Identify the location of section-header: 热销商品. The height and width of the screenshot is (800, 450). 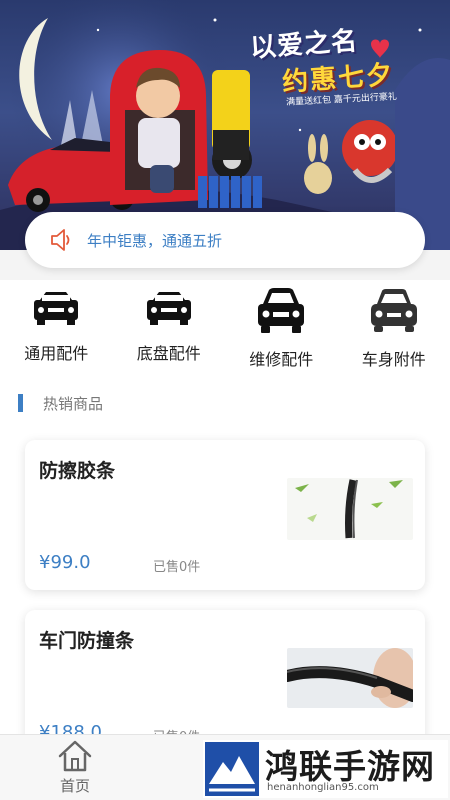
(225, 403).